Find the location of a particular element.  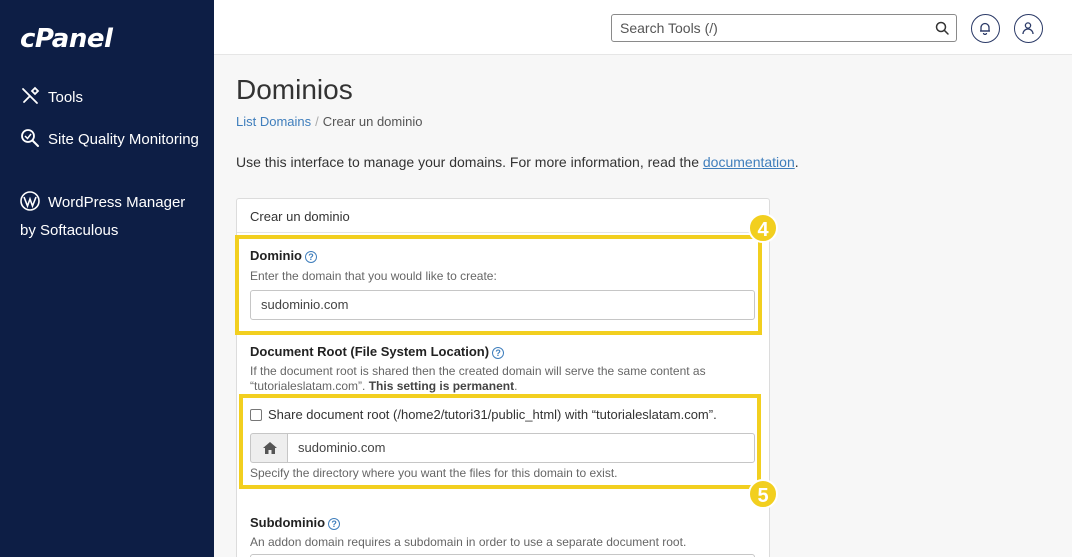

document-root-label-text: Document Root (File System Location) is located at coordinates (370, 351).